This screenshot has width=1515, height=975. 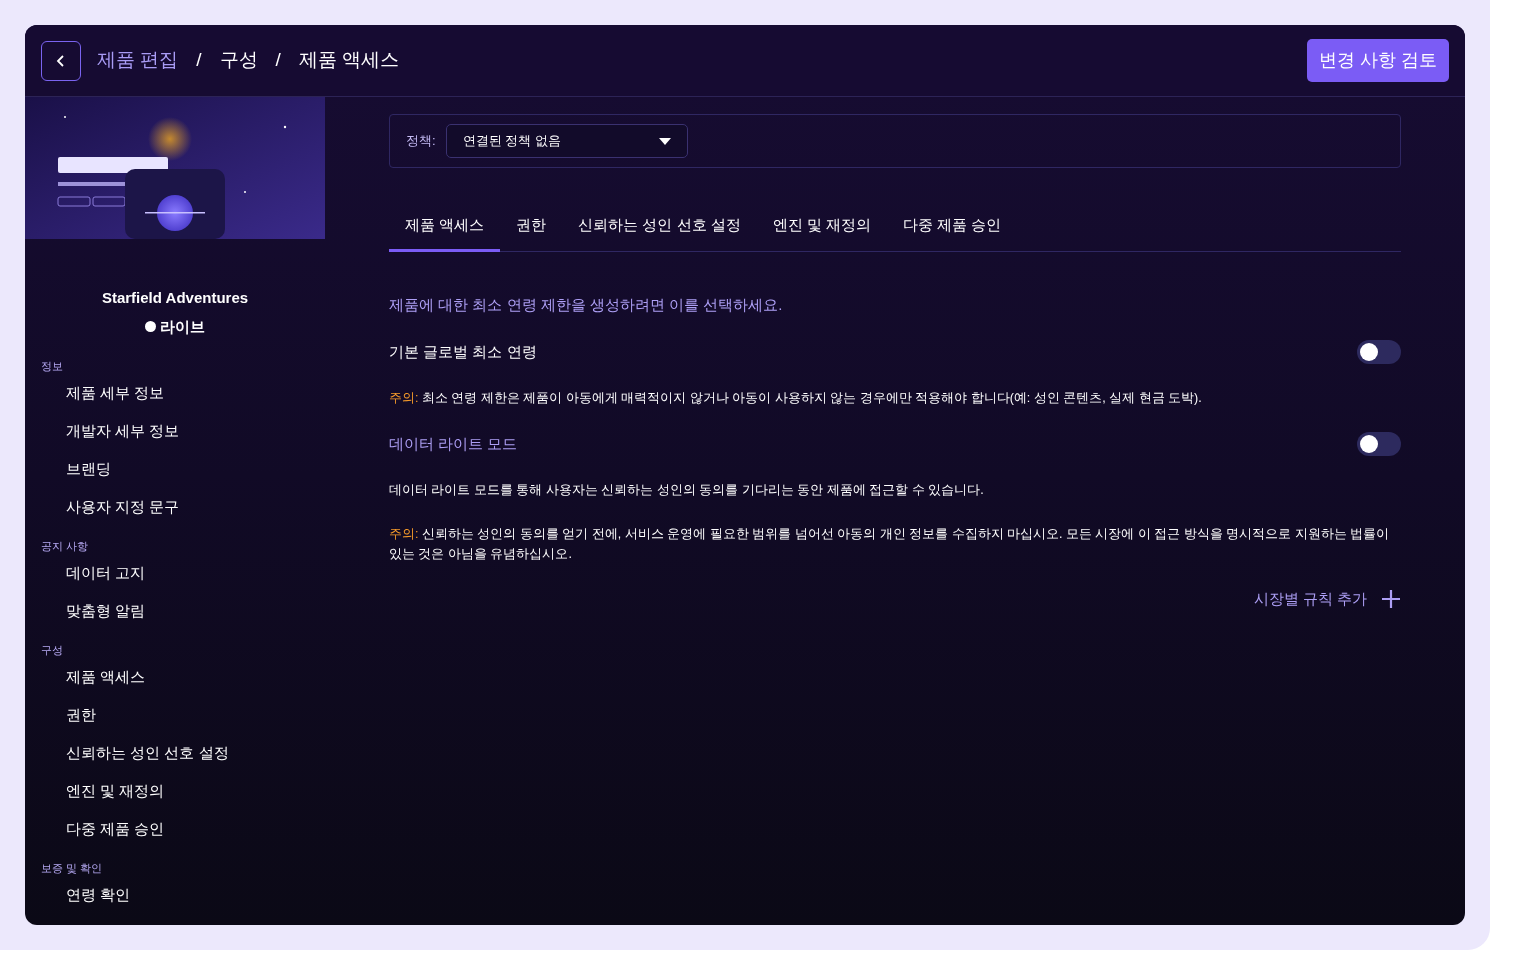 I want to click on sidebar-item: 개발자 세부 정보, so click(x=175, y=431).